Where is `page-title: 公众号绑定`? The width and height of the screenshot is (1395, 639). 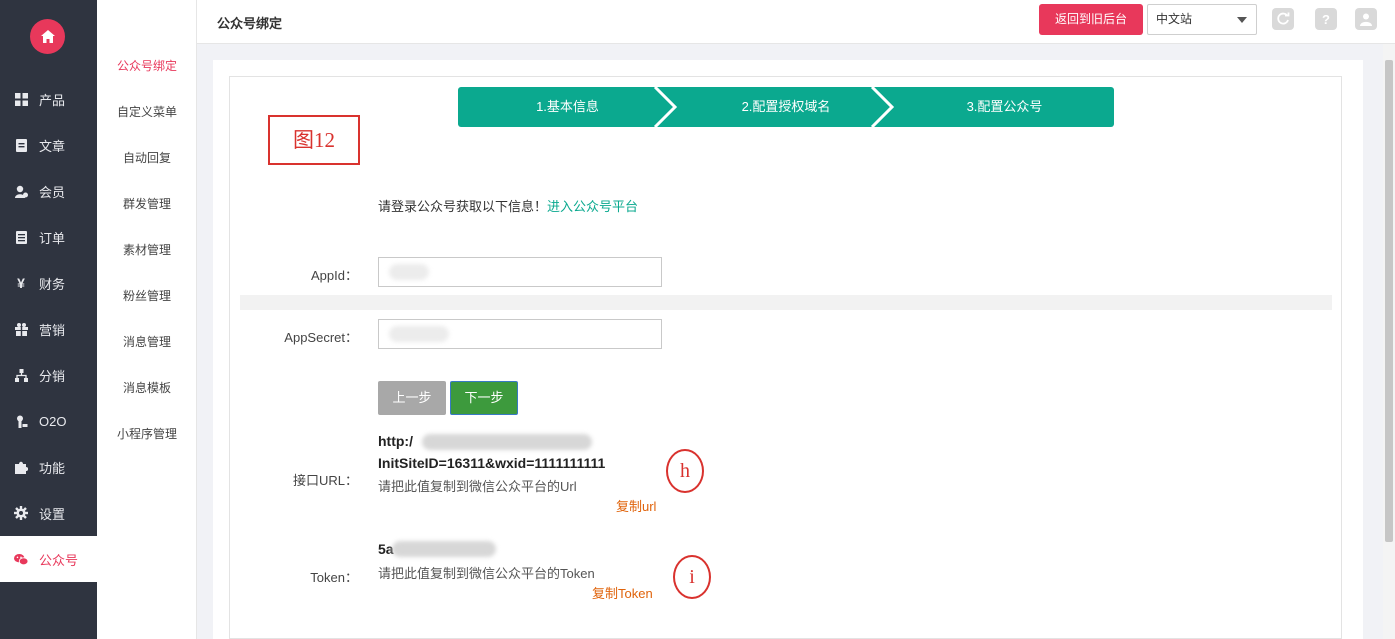
page-title: 公众号绑定 is located at coordinates (250, 23).